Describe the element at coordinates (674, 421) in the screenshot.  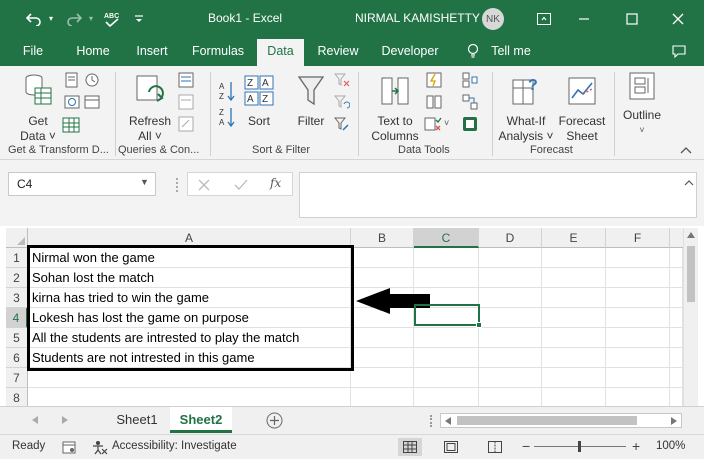
I see `scroll-right-icon` at that location.